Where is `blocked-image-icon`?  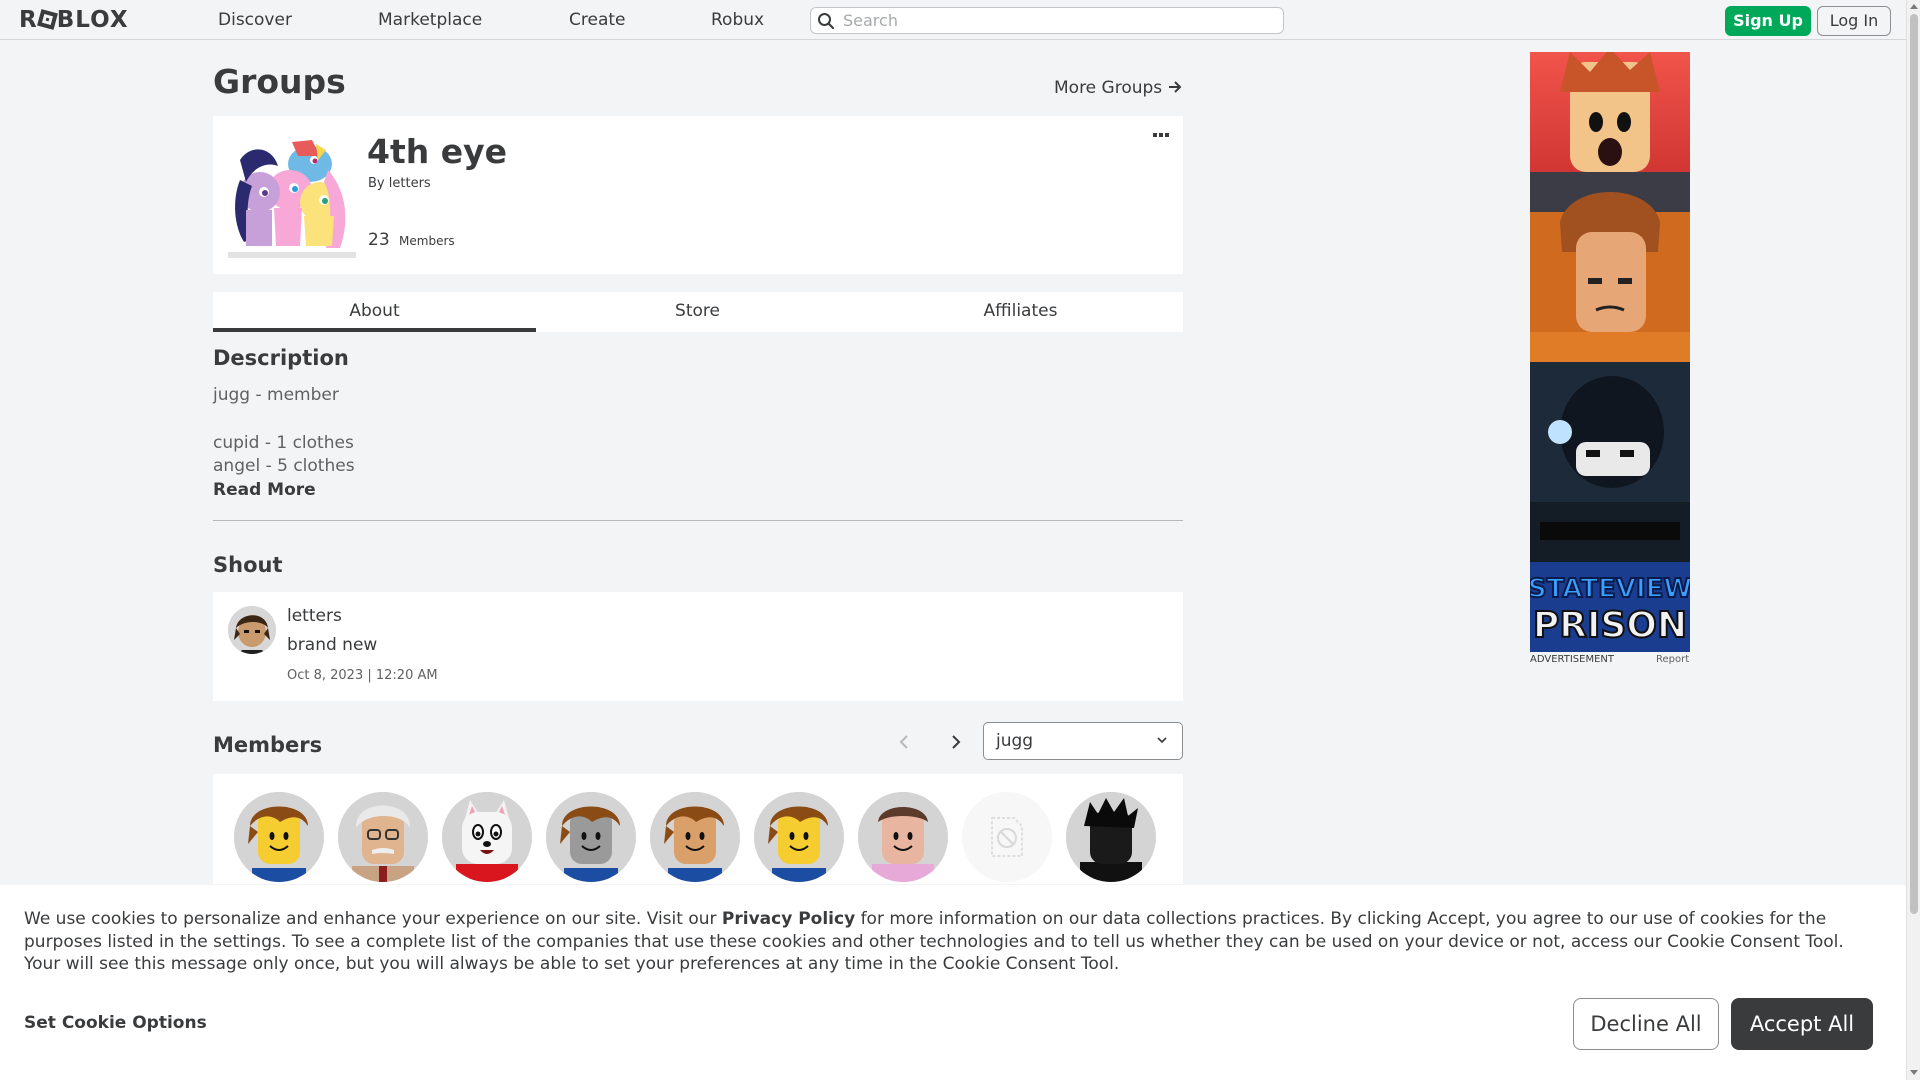 blocked-image-icon is located at coordinates (1007, 837).